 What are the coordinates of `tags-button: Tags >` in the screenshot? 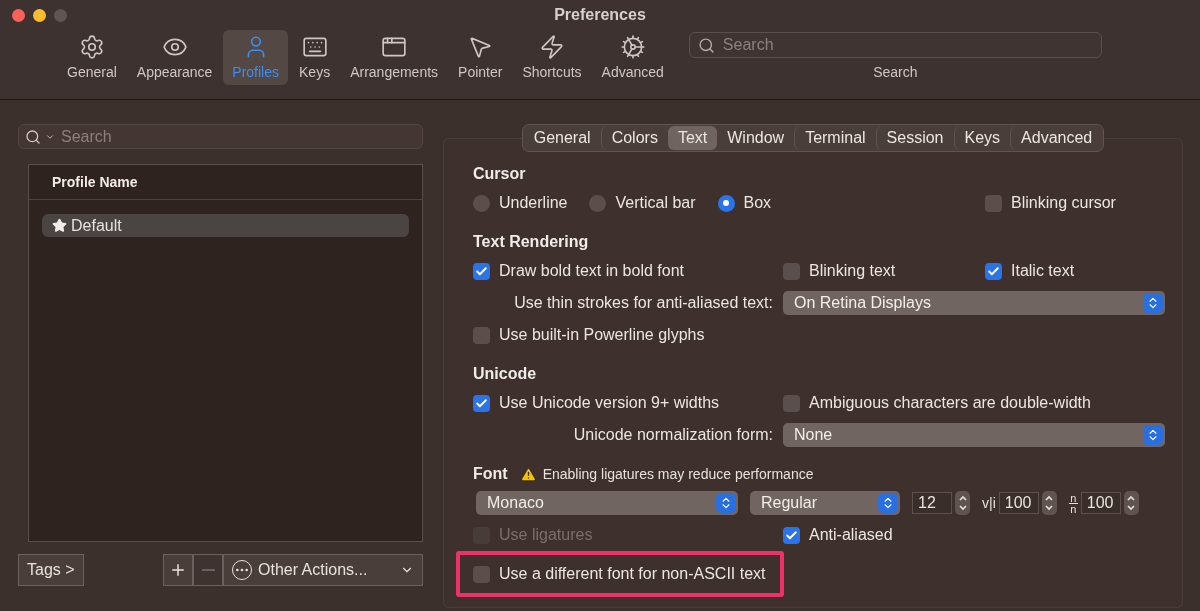 It's located at (51, 570).